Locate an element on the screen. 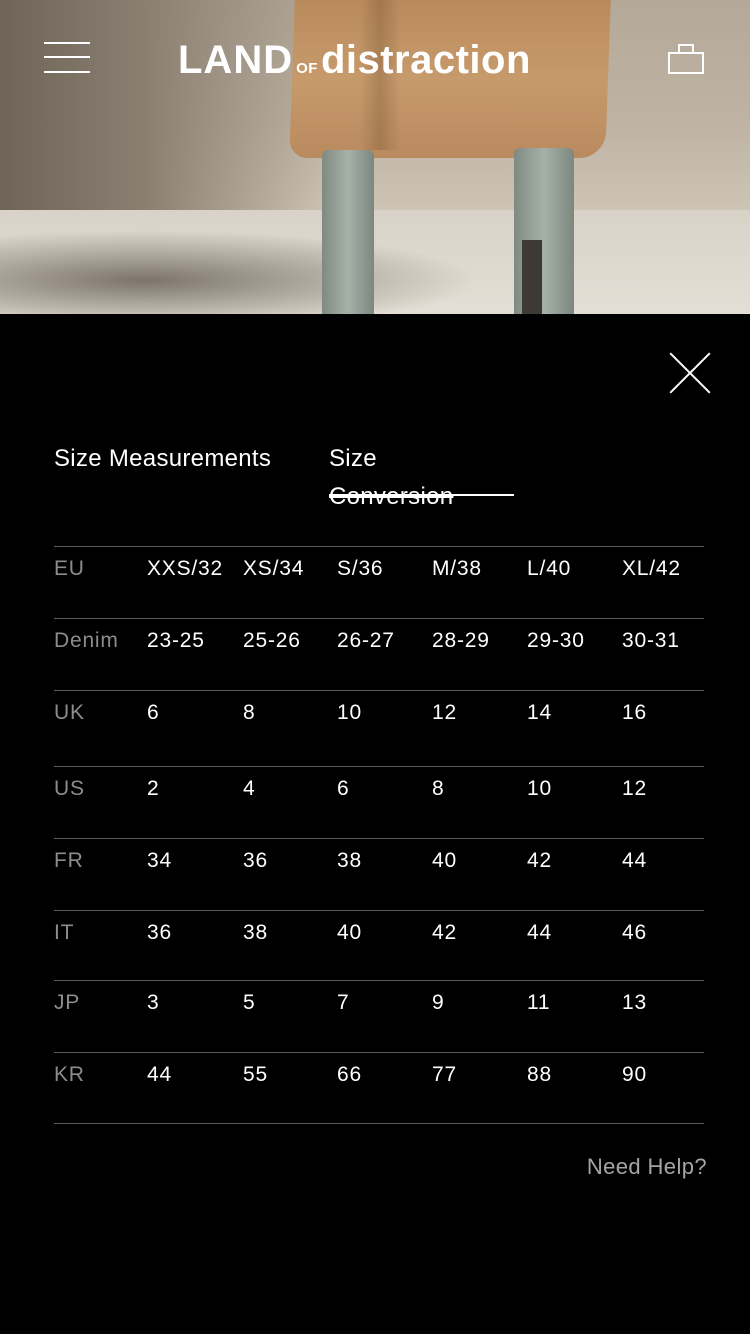  table-cell: 9 is located at coordinates (438, 1002).